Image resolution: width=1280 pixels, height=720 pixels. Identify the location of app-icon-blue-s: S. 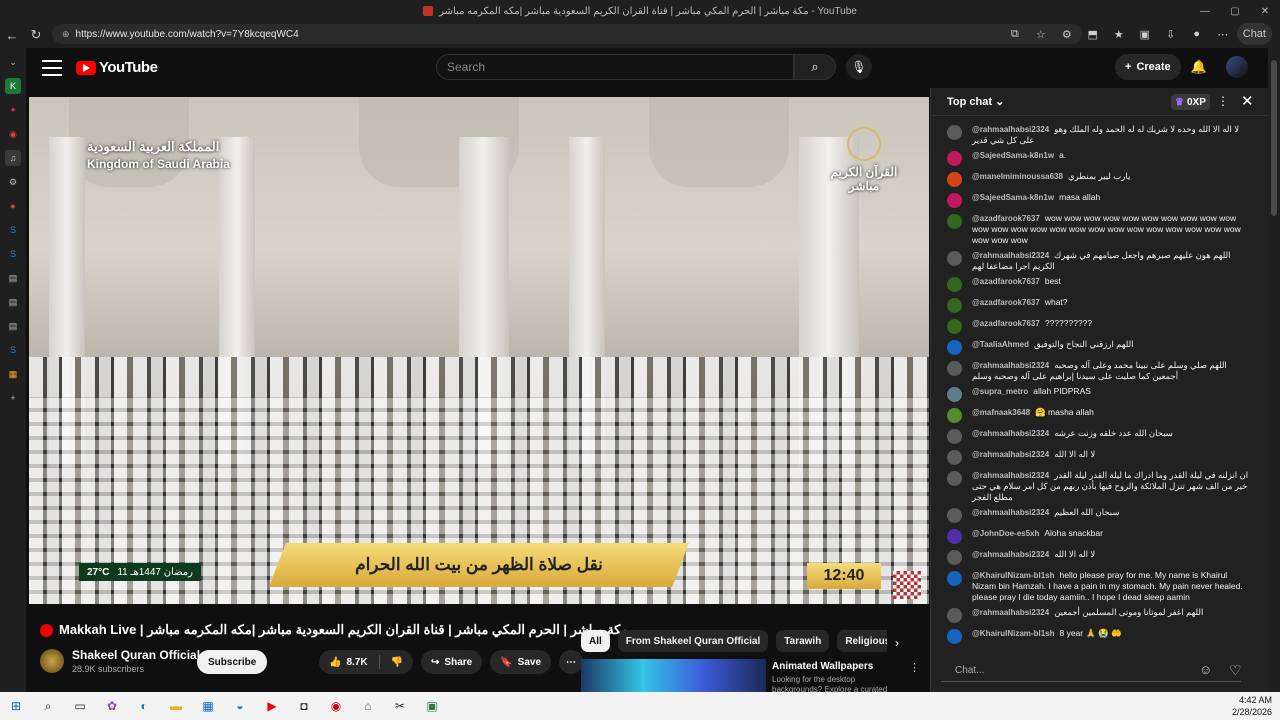
(13, 230).